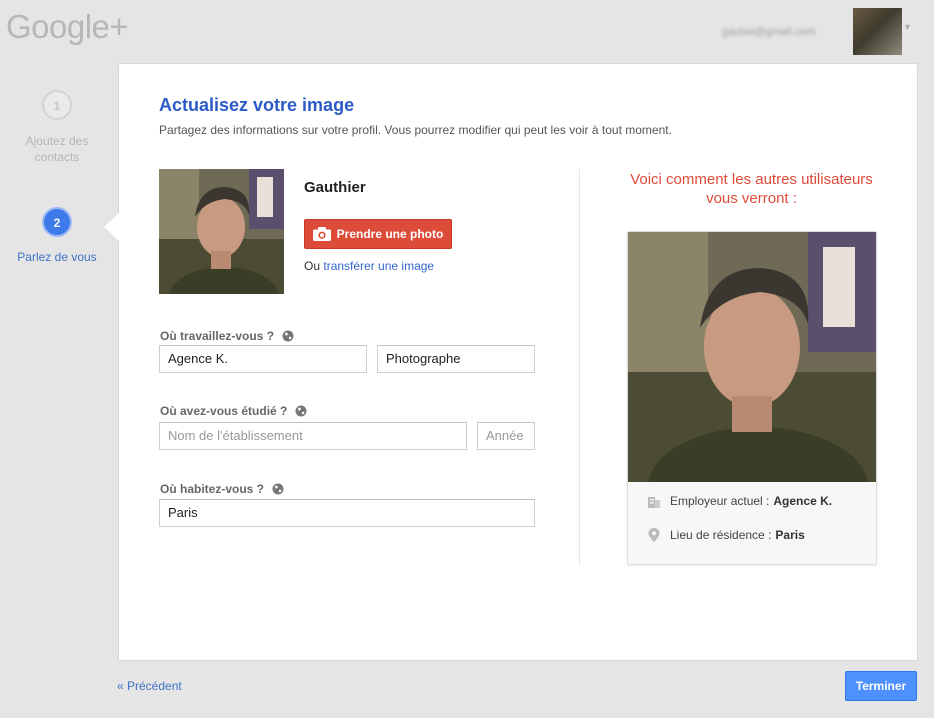 The height and width of the screenshot is (718, 934). I want to click on education-label: Où avez-vous étudié ?, so click(233, 411).